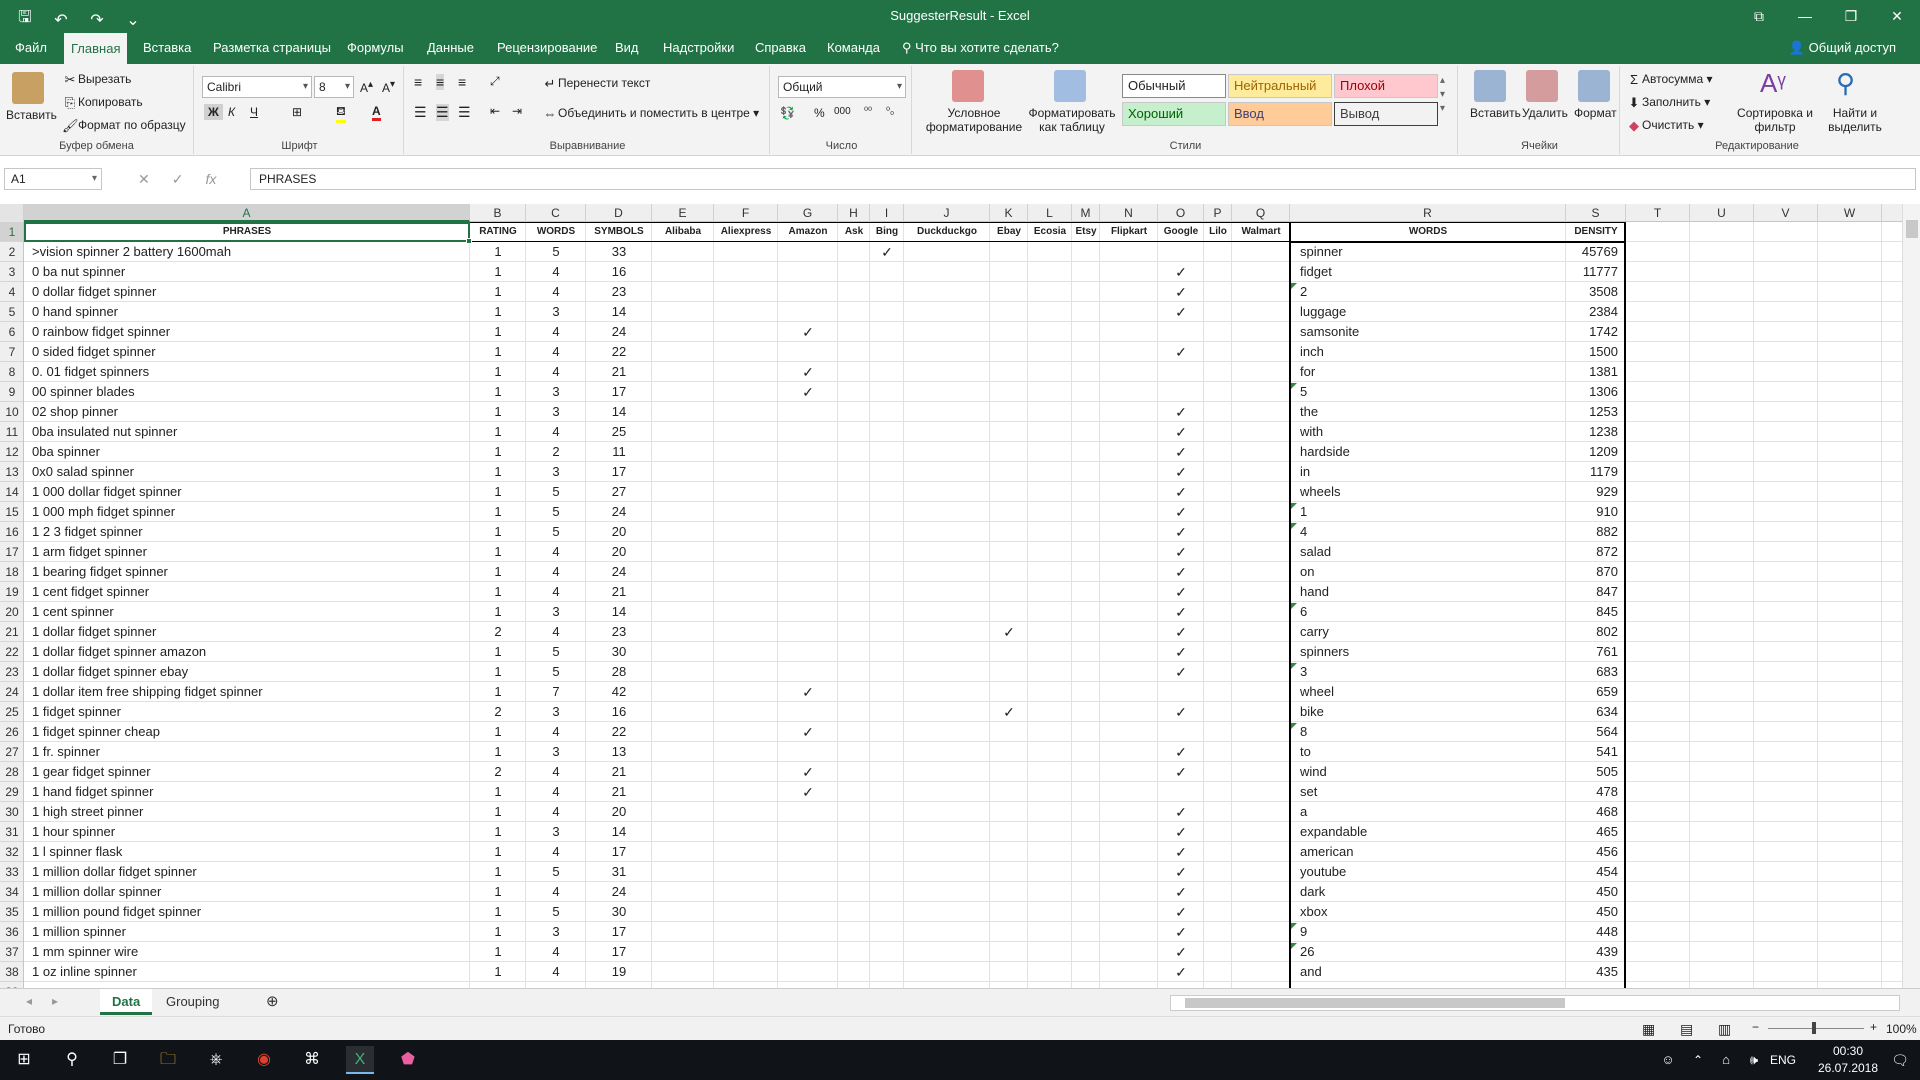  Describe the element at coordinates (144, 179) in the screenshot. I see `cancel-icon: ✕` at that location.